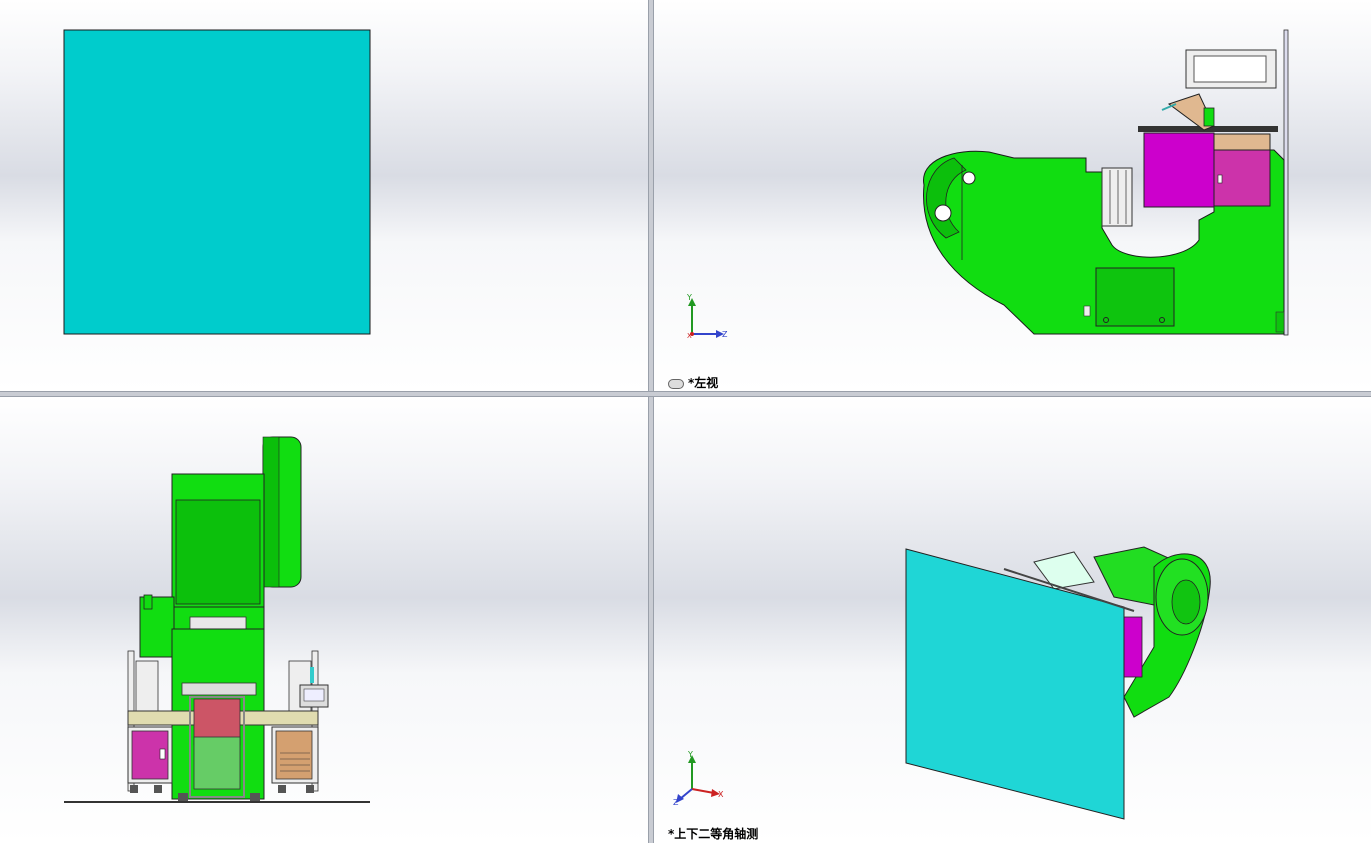  Describe the element at coordinates (707, 316) in the screenshot. I see `axis-triad: Y Z X` at that location.